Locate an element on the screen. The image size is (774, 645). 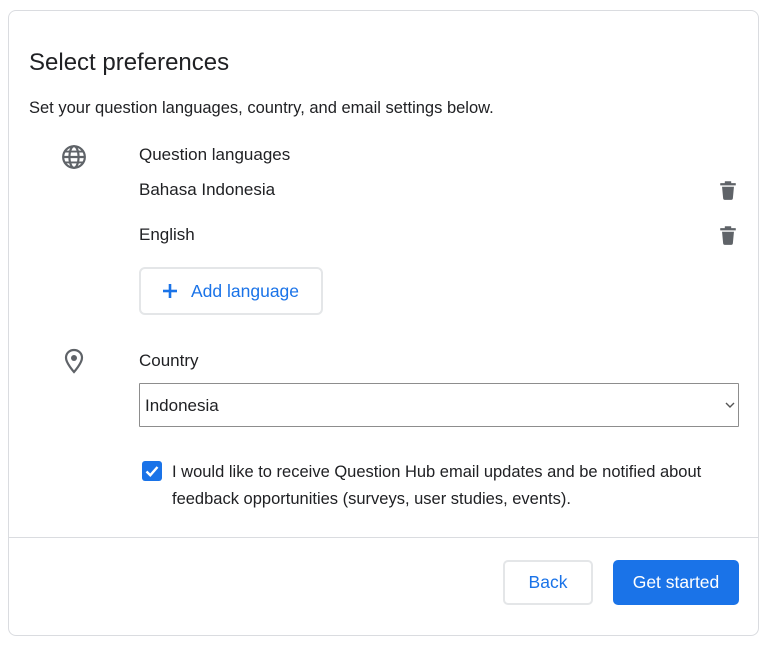
checkmark-icon is located at coordinates (152, 471).